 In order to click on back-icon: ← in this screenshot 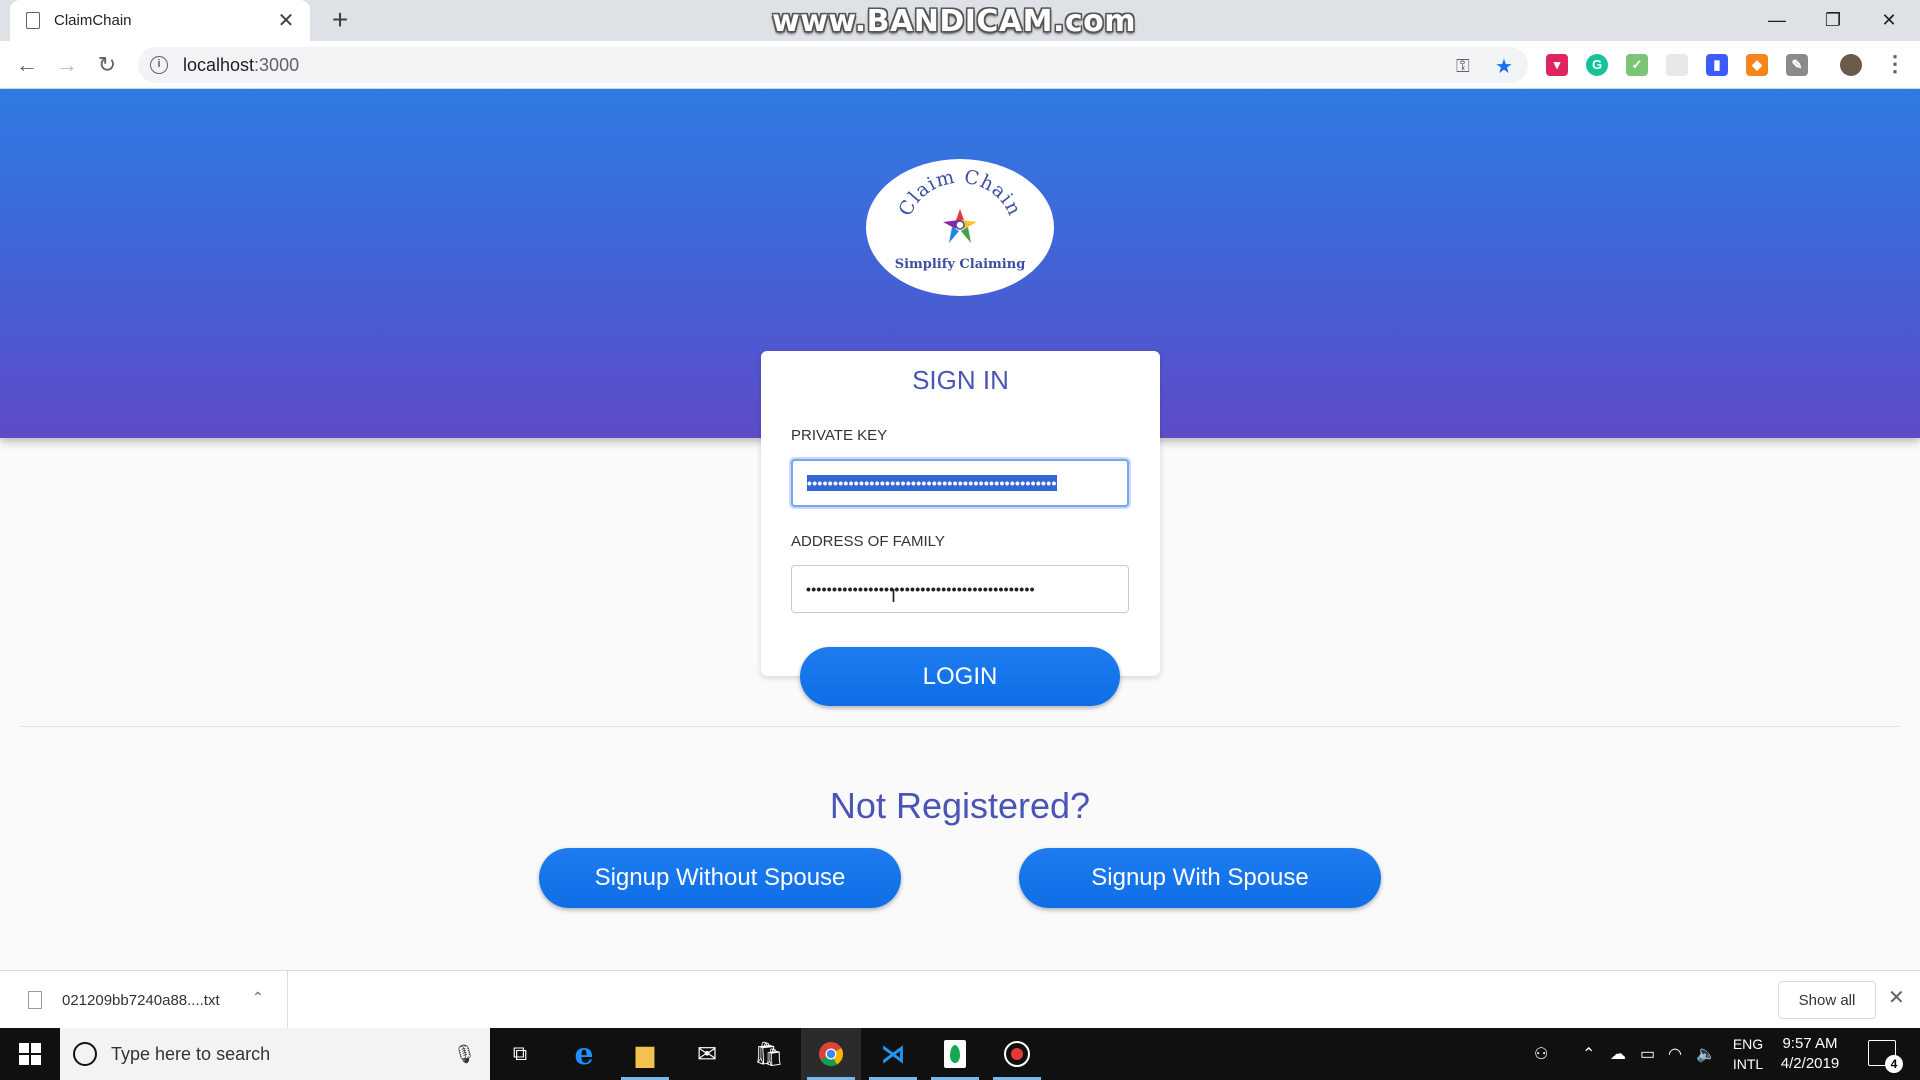, I will do `click(27, 65)`.